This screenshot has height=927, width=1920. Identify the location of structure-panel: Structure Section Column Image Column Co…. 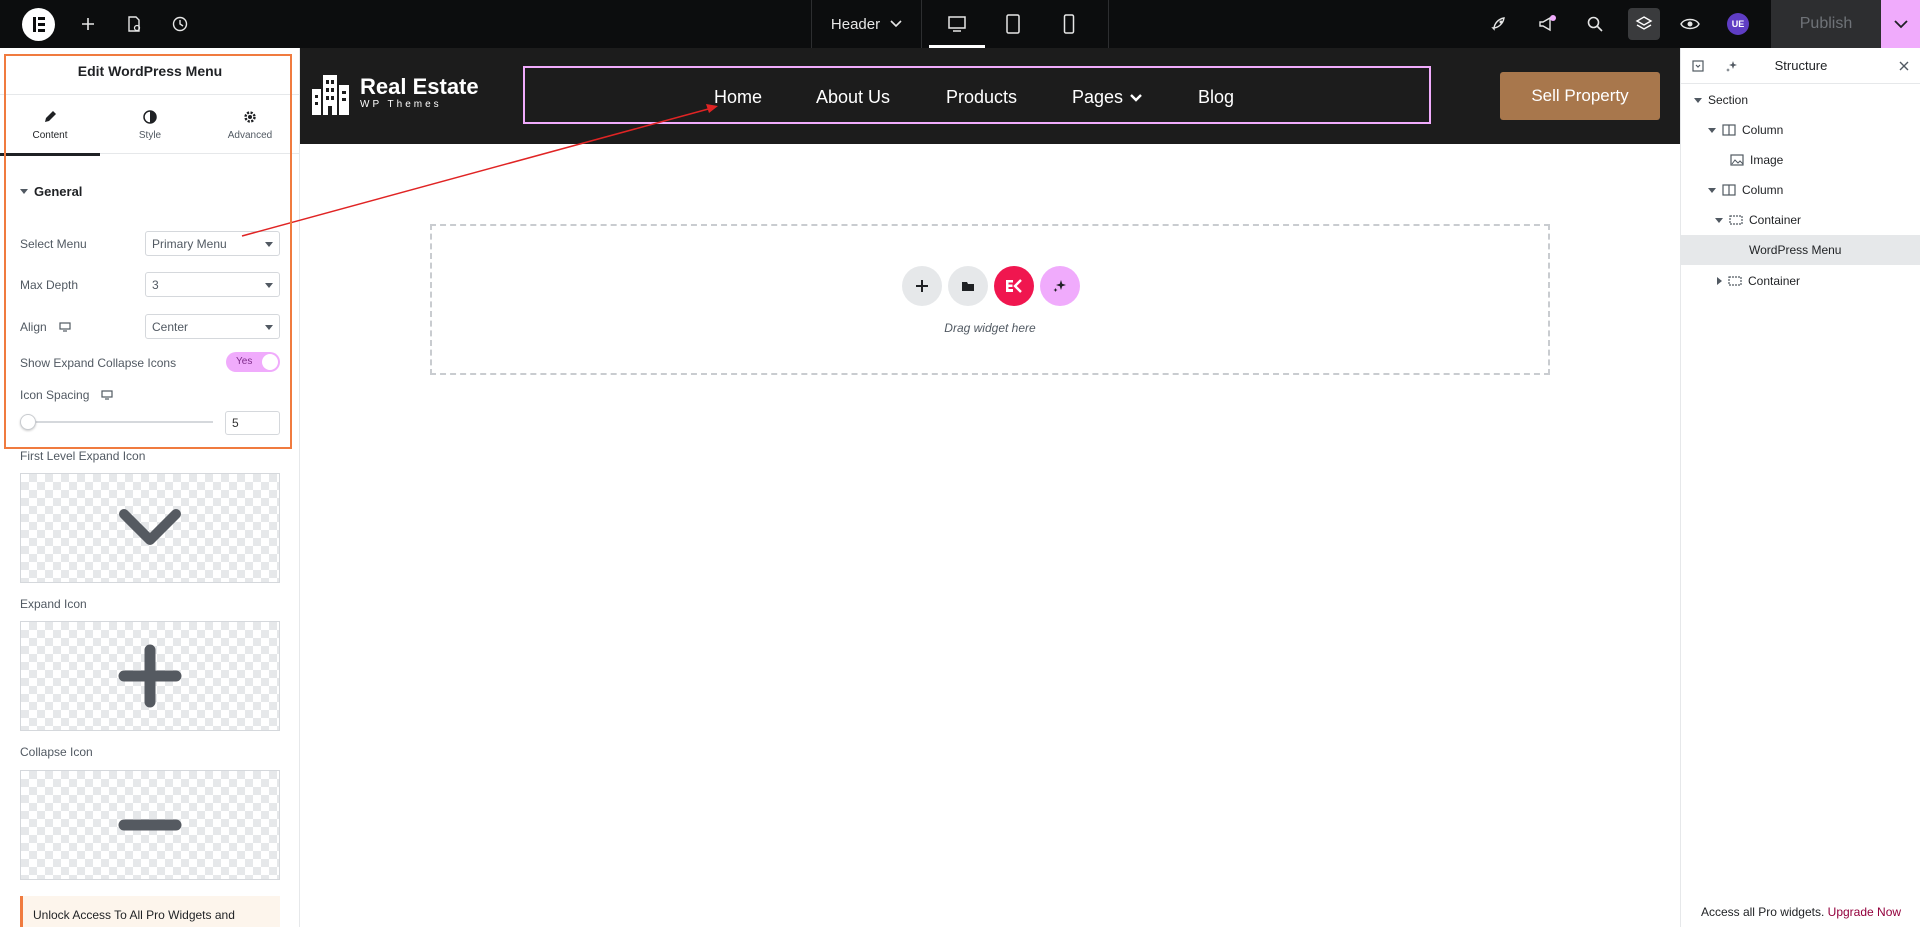
(1800, 487).